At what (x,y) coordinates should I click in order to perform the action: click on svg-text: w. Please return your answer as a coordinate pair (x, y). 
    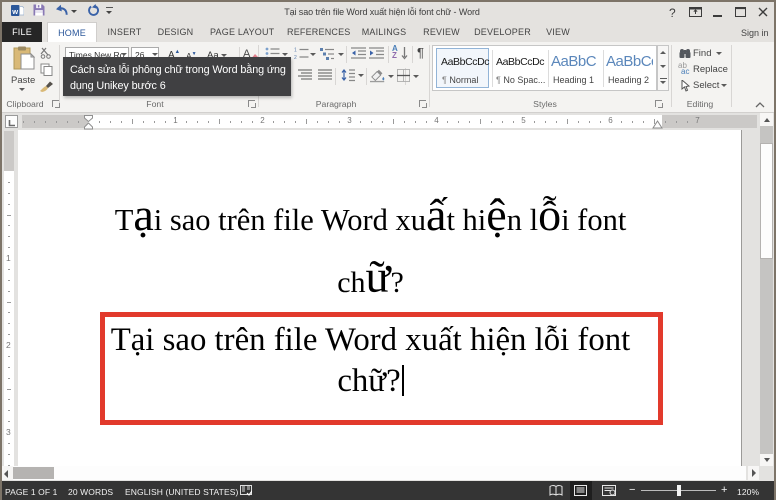
    Looking at the image, I should click on (14, 11).